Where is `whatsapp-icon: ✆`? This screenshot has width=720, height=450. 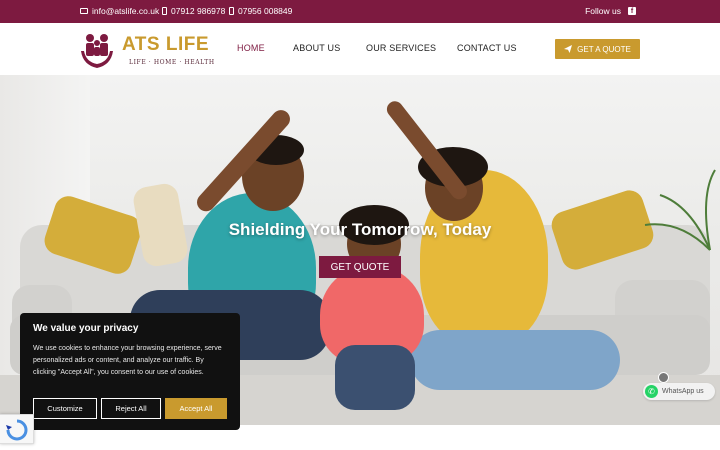
whatsapp-icon: ✆ is located at coordinates (651, 391).